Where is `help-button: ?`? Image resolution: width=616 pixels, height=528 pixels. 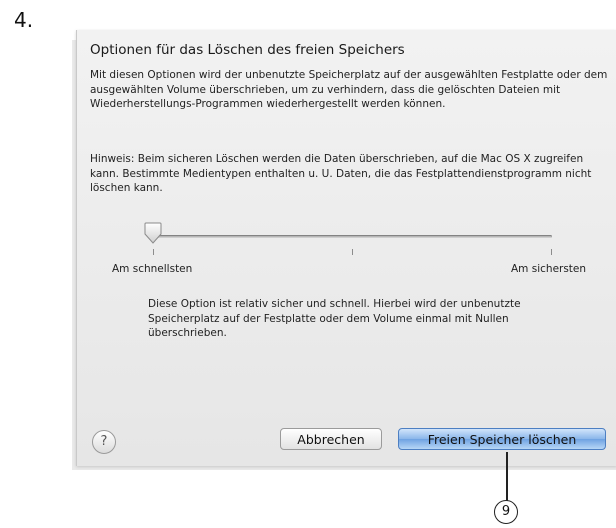 help-button: ? is located at coordinates (104, 442).